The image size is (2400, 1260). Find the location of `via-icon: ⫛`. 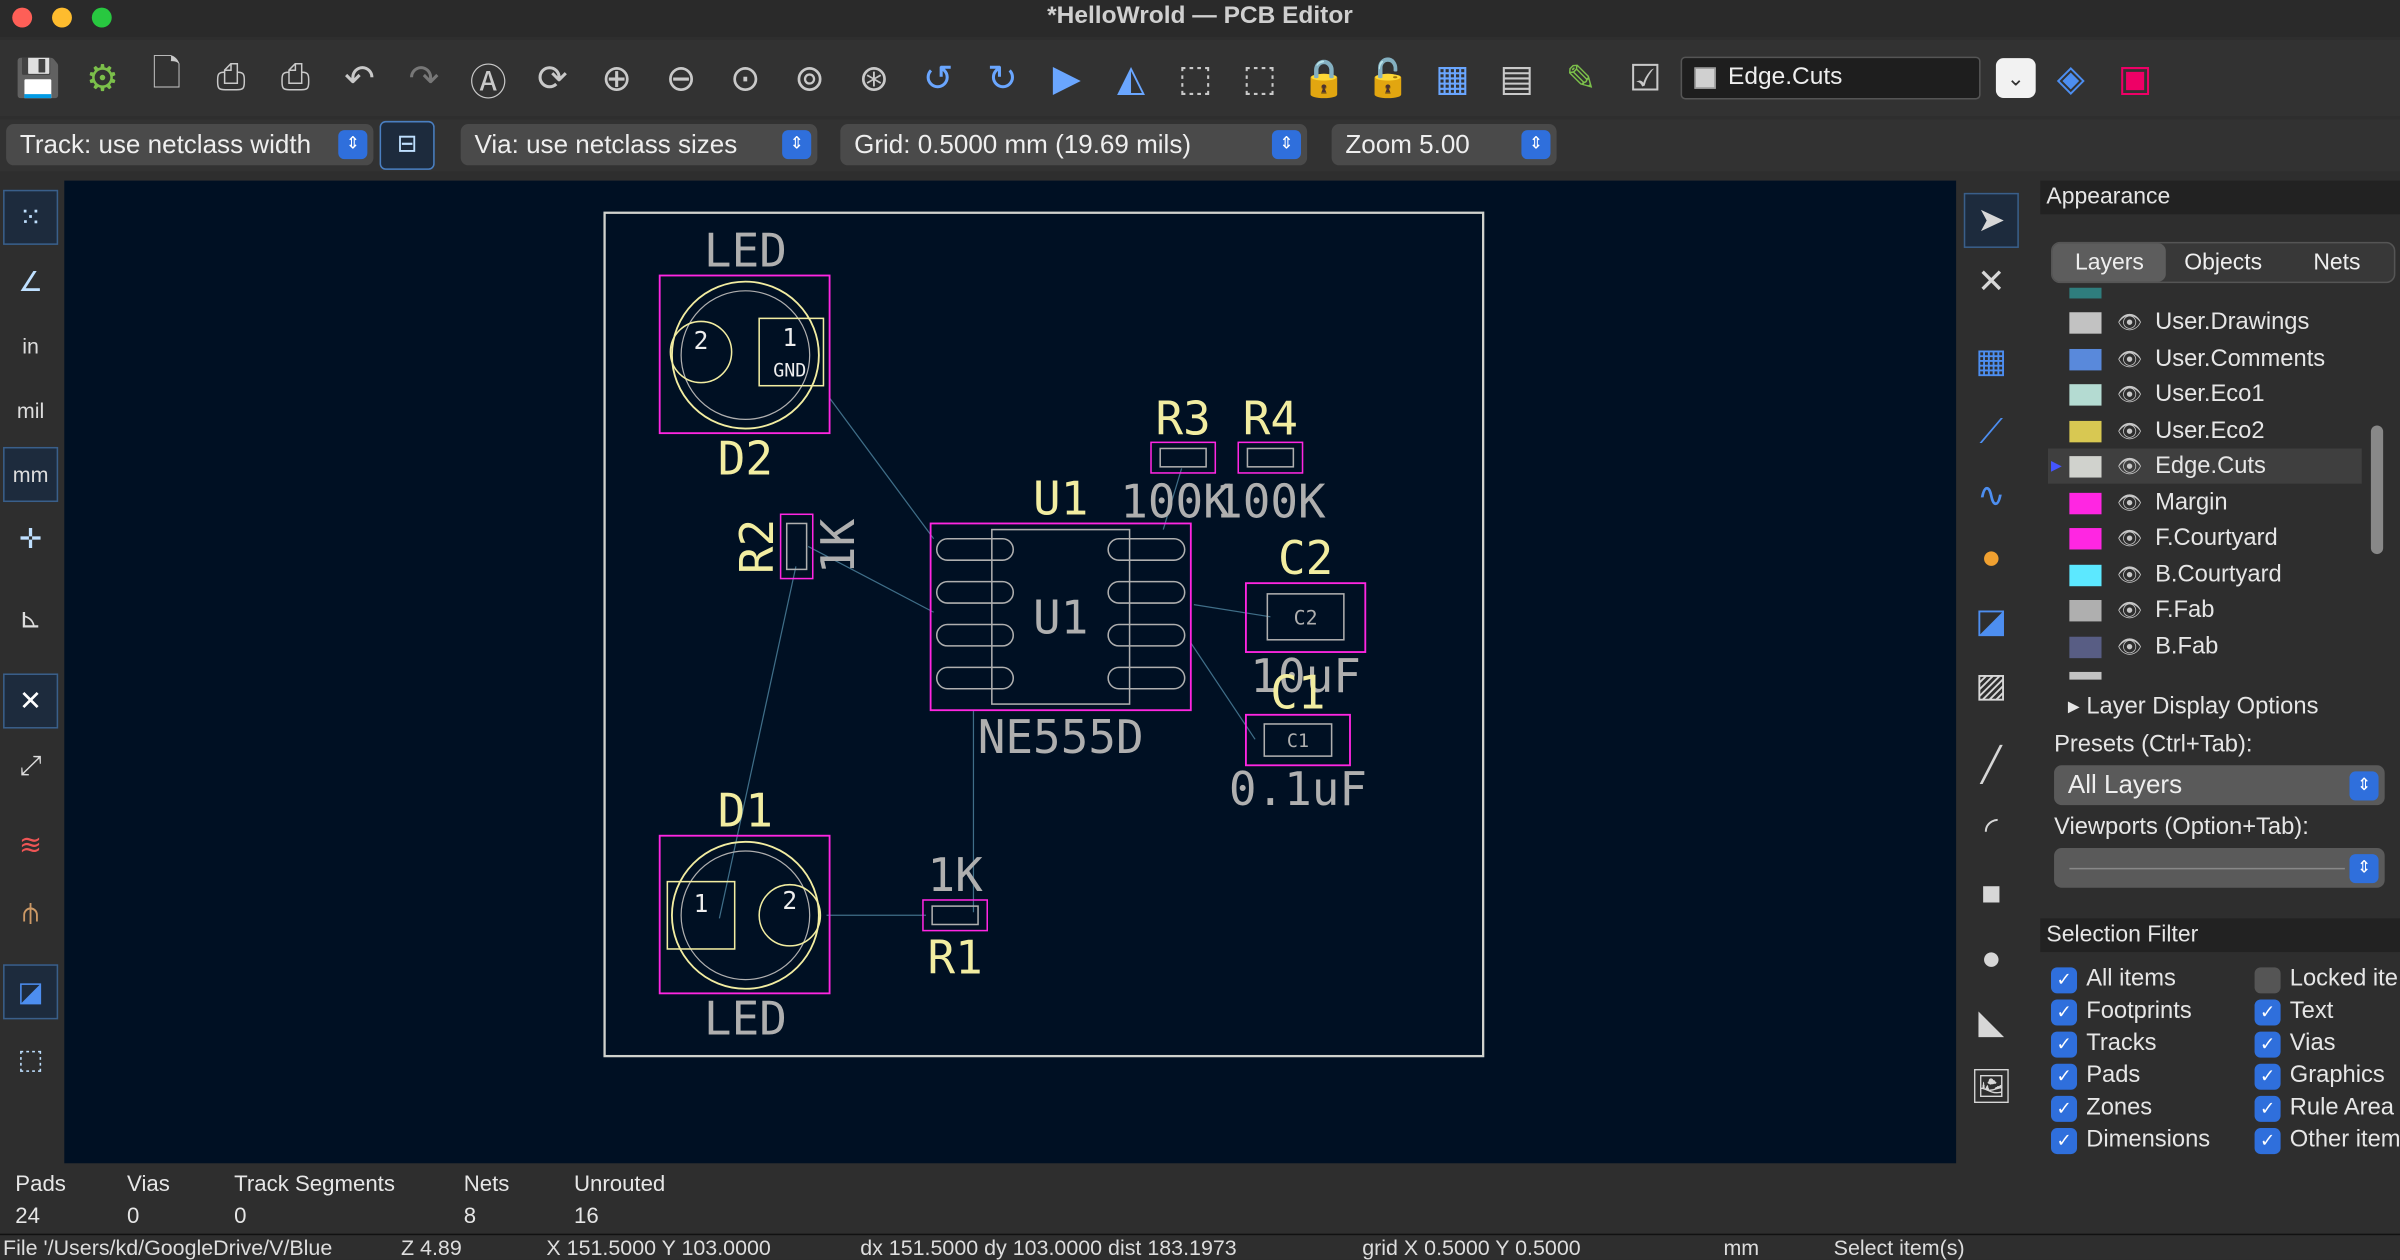

via-icon: ⫛ is located at coordinates (30, 912).